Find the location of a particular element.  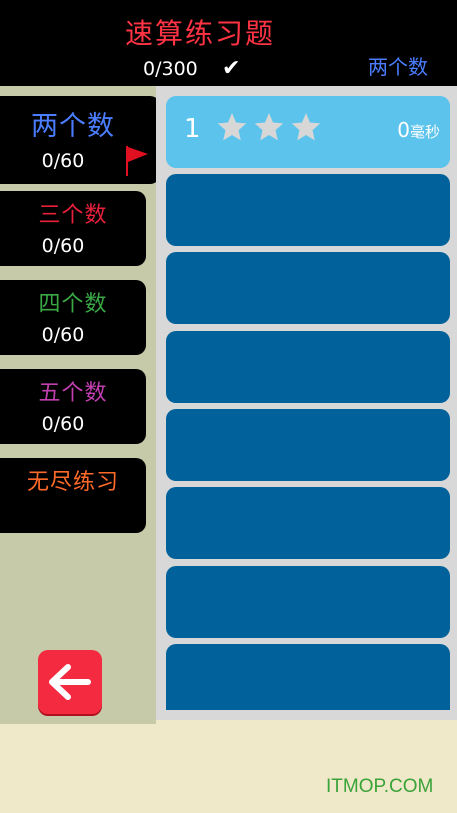

time-value: 0 is located at coordinates (403, 130).